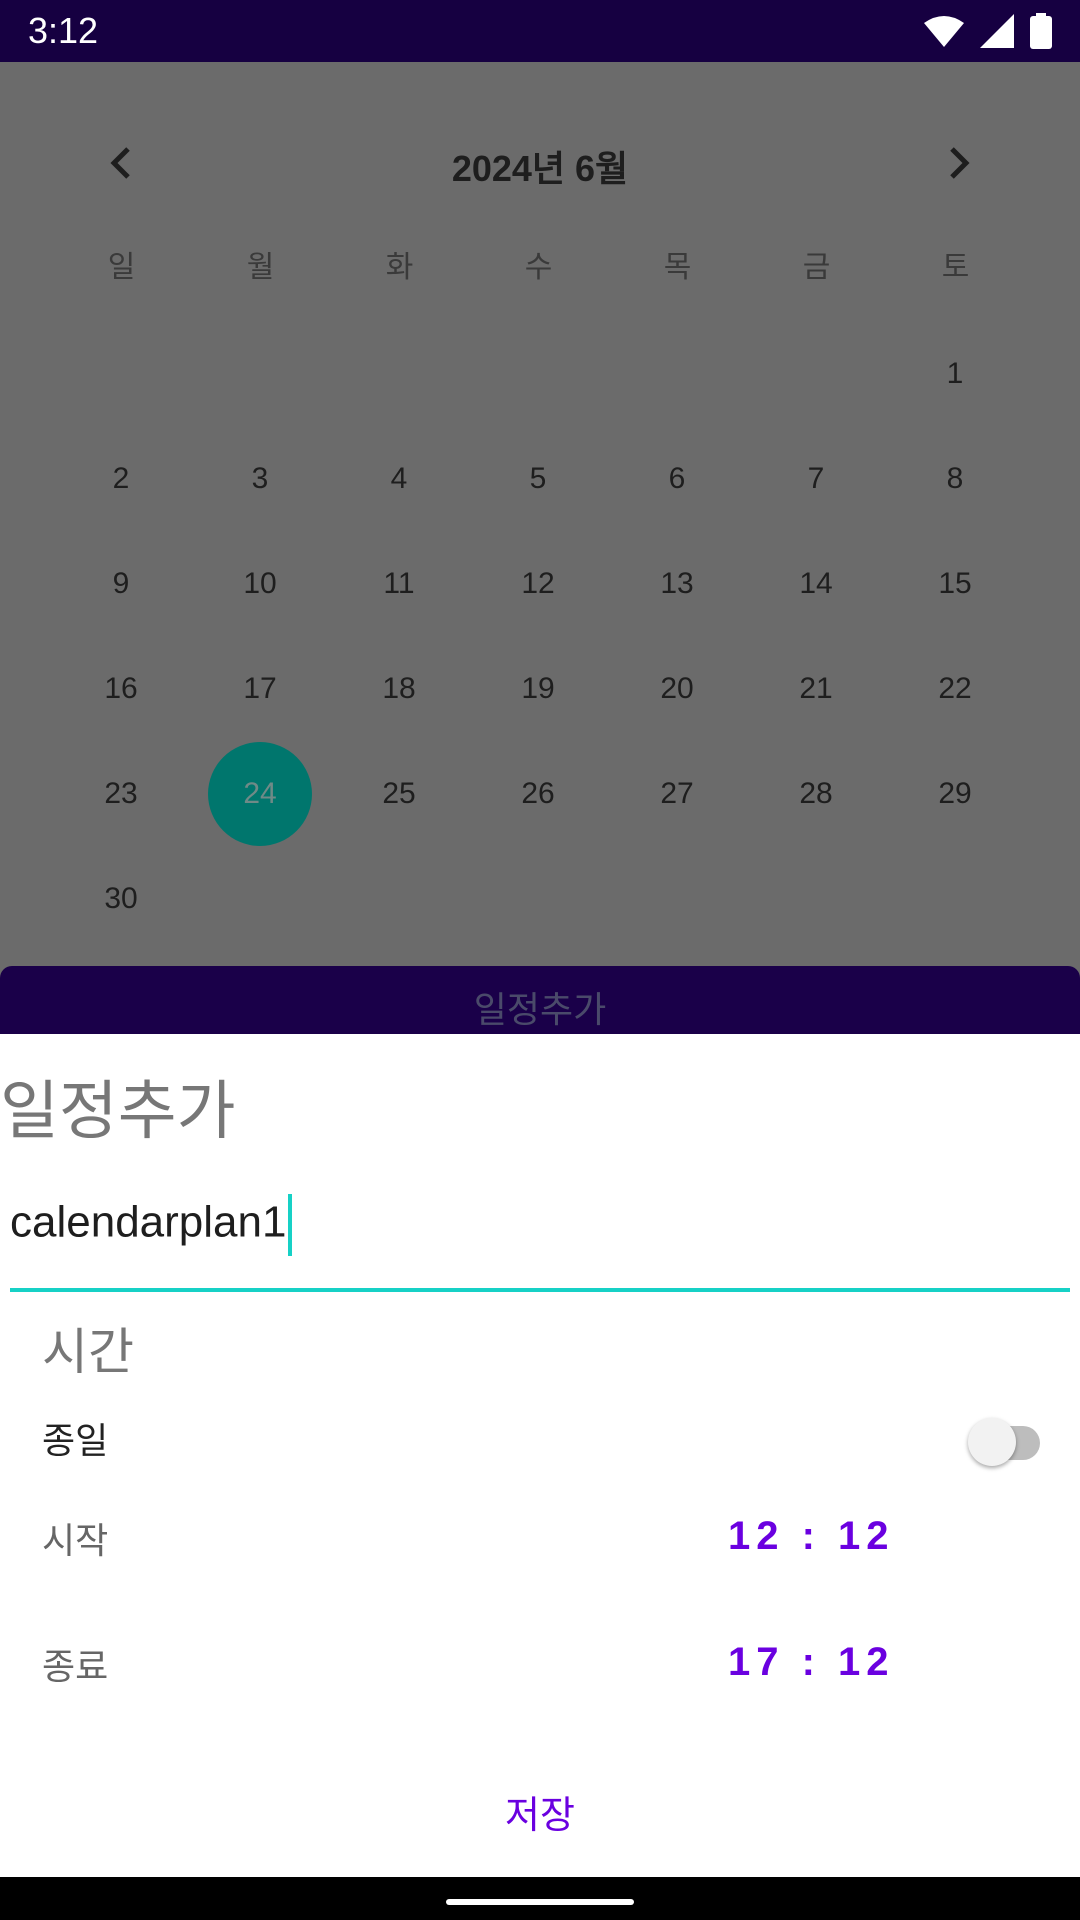 The image size is (1080, 1920). Describe the element at coordinates (121, 899) in the screenshot. I see `calendar-day: 30` at that location.